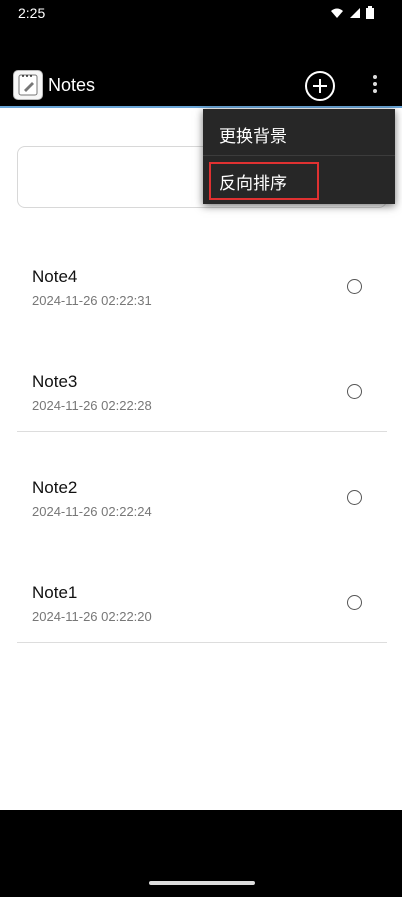 The width and height of the screenshot is (402, 897). What do you see at coordinates (355, 12) in the screenshot?
I see `signal-icon` at bounding box center [355, 12].